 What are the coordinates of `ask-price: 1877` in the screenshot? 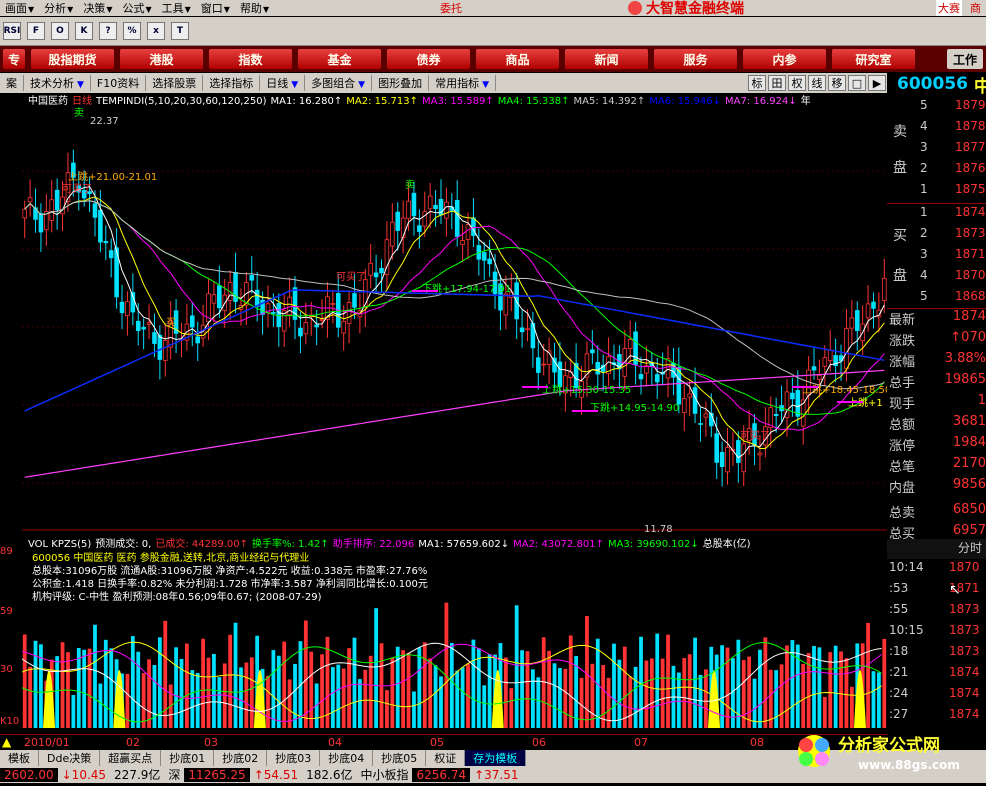 It's located at (970, 147).